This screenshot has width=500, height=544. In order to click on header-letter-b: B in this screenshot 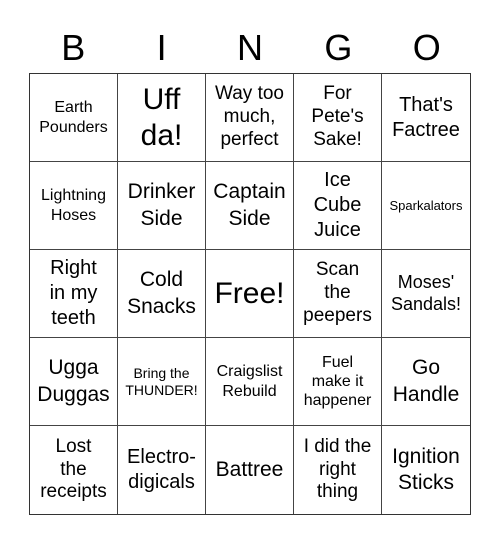, I will do `click(73, 47)`.